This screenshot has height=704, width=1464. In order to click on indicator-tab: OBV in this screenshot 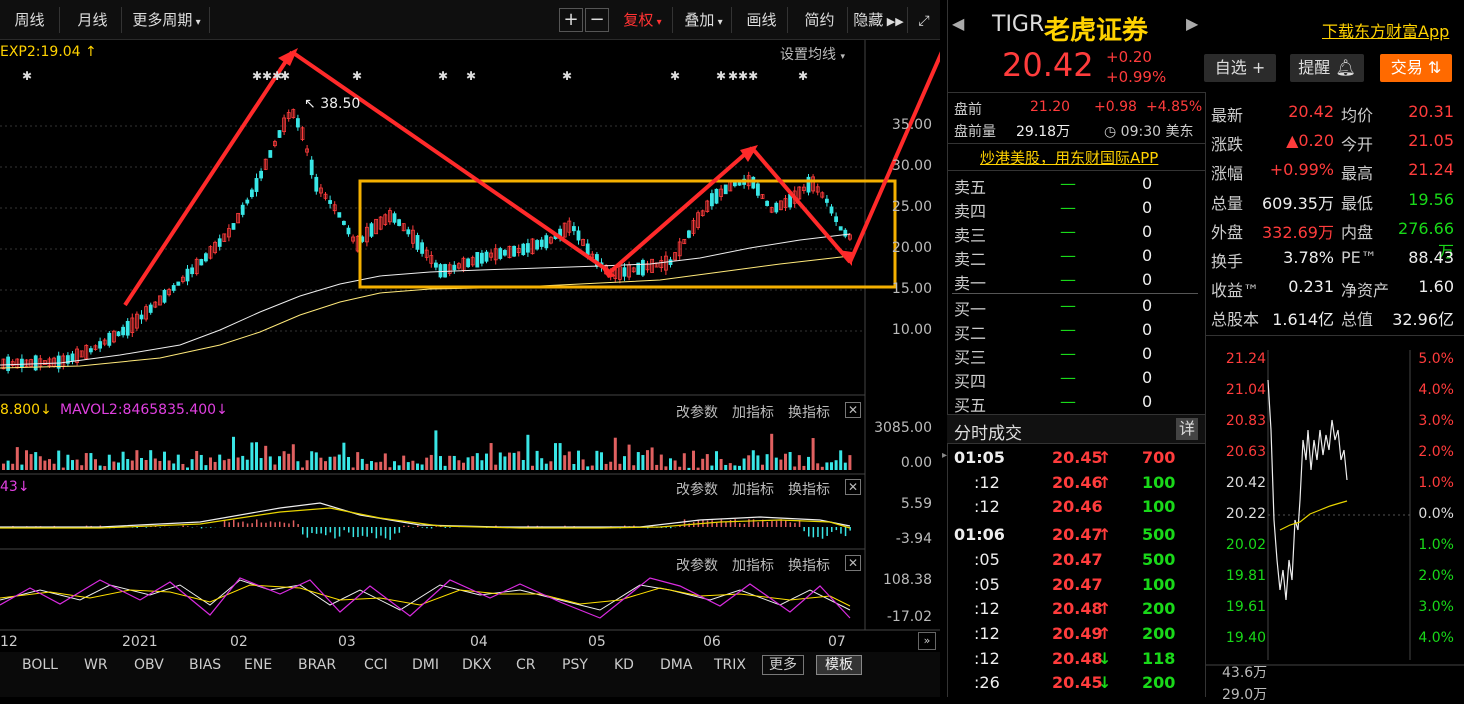, I will do `click(149, 665)`.